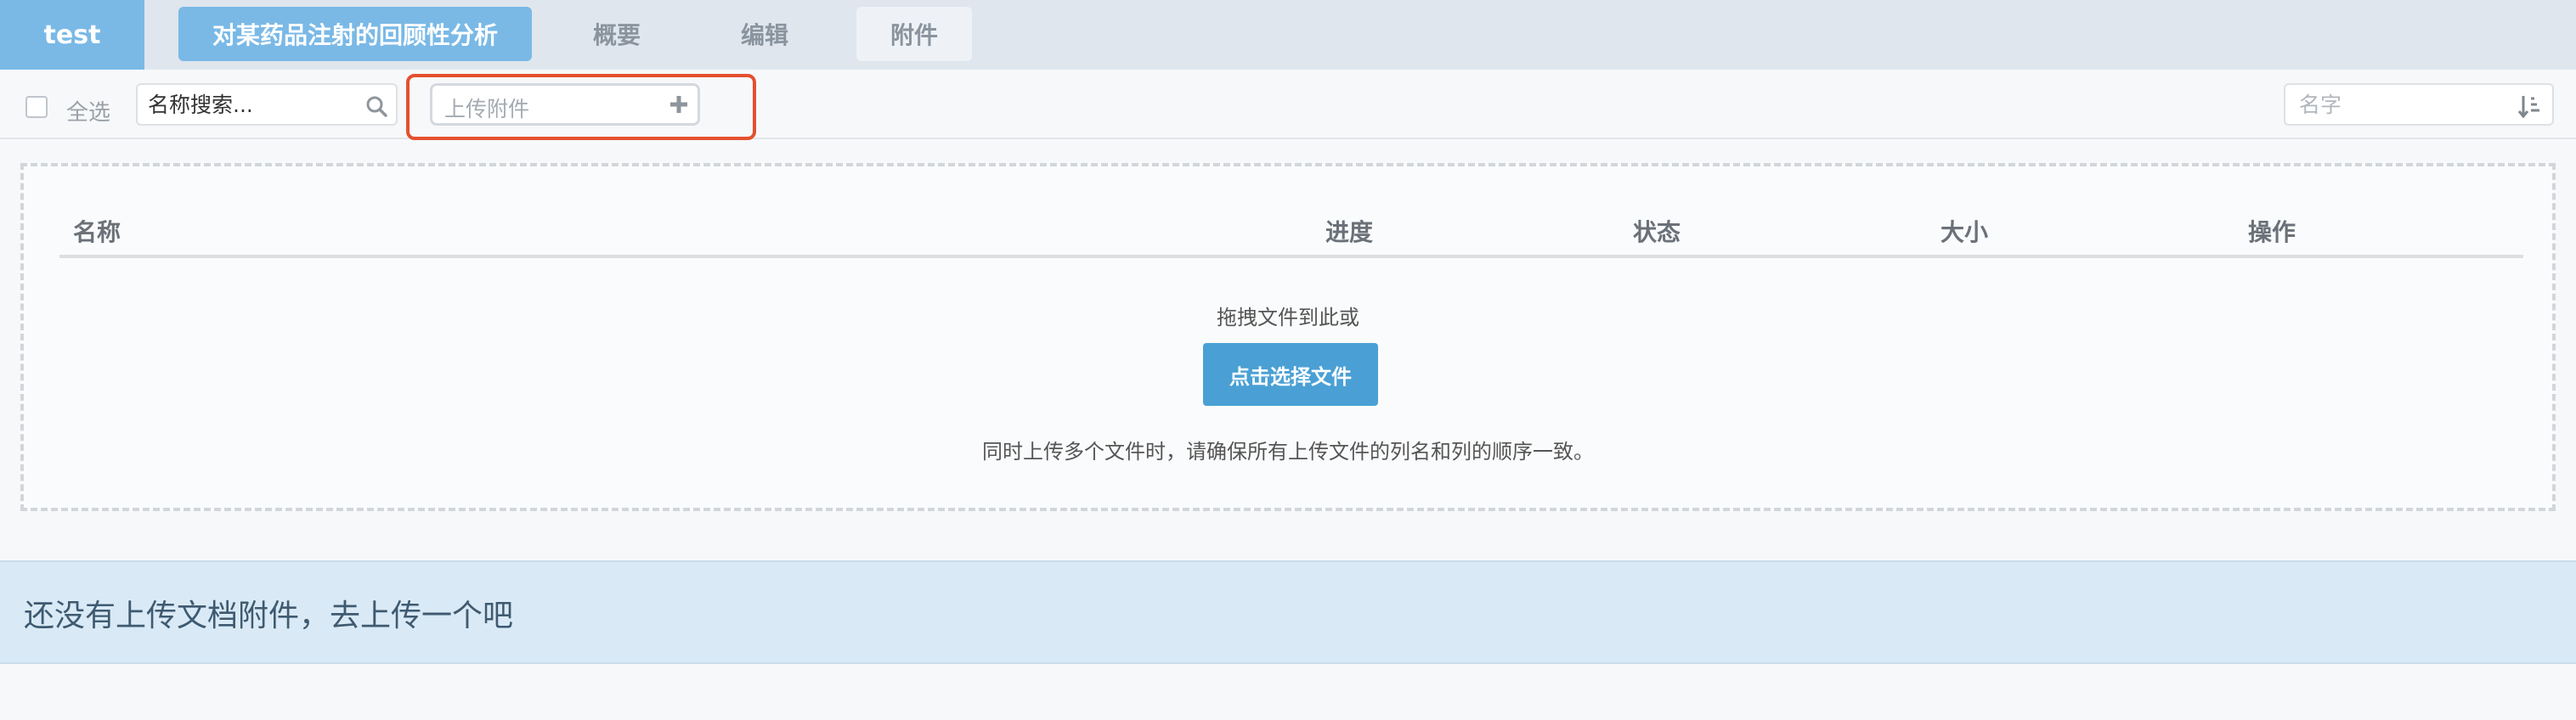  I want to click on search-icon, so click(376, 106).